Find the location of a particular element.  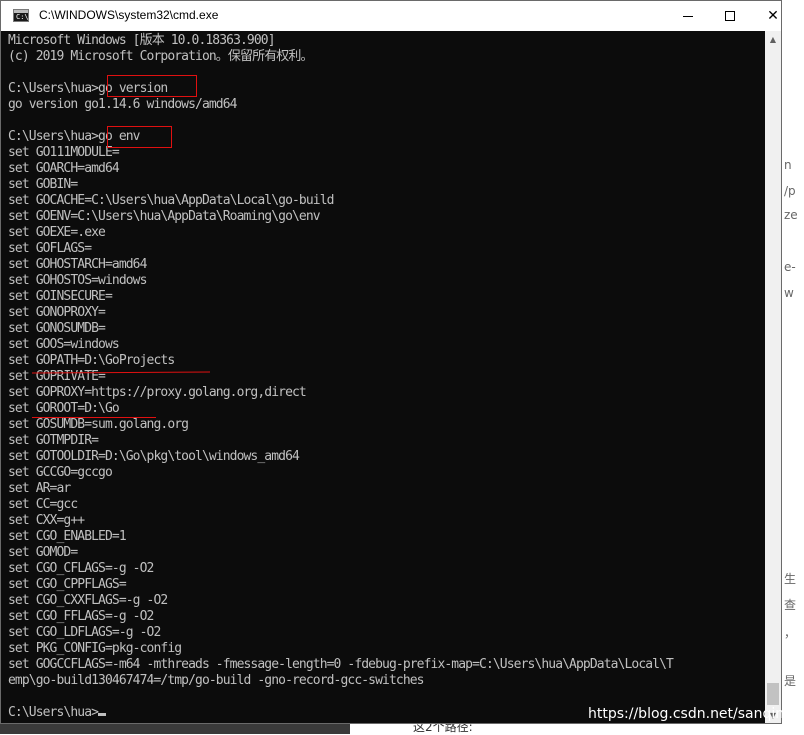

window-title: C:\WINDOWS\system32\cmd.exe is located at coordinates (129, 15).